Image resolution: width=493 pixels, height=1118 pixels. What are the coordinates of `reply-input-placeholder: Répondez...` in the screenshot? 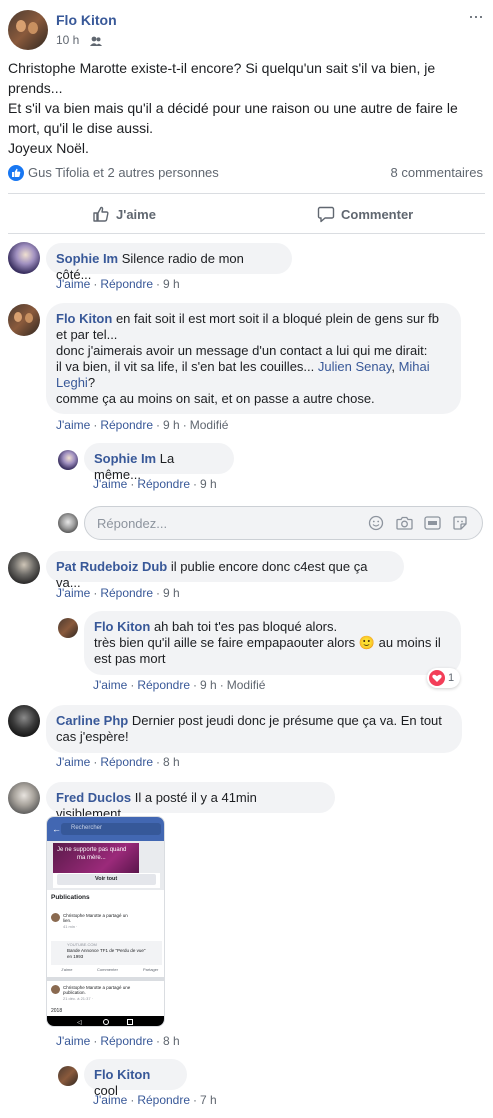 It's located at (132, 523).